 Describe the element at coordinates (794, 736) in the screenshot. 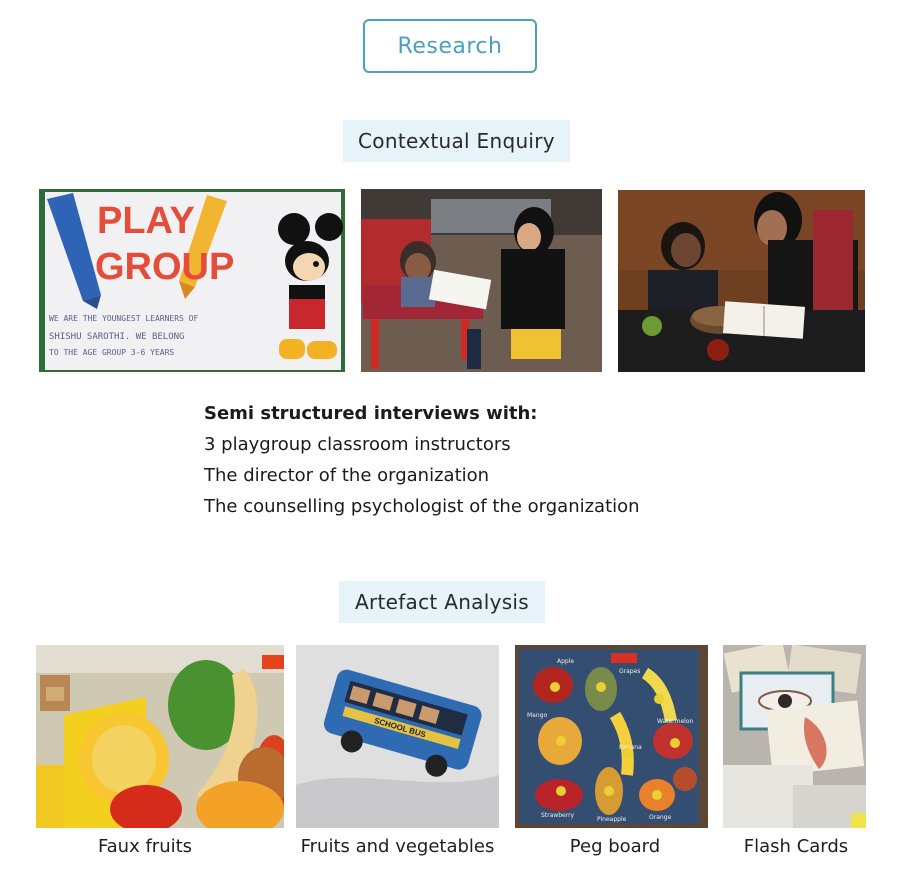

I see `flash-cards-photo` at that location.